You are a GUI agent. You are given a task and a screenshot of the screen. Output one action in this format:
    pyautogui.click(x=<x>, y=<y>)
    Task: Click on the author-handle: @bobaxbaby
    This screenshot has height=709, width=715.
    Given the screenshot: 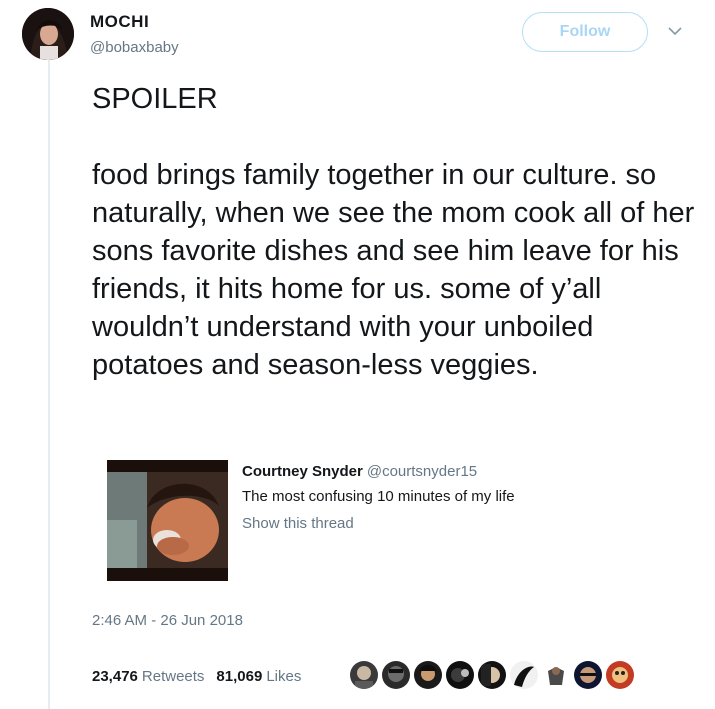 What is the action you would take?
    pyautogui.click(x=134, y=47)
    